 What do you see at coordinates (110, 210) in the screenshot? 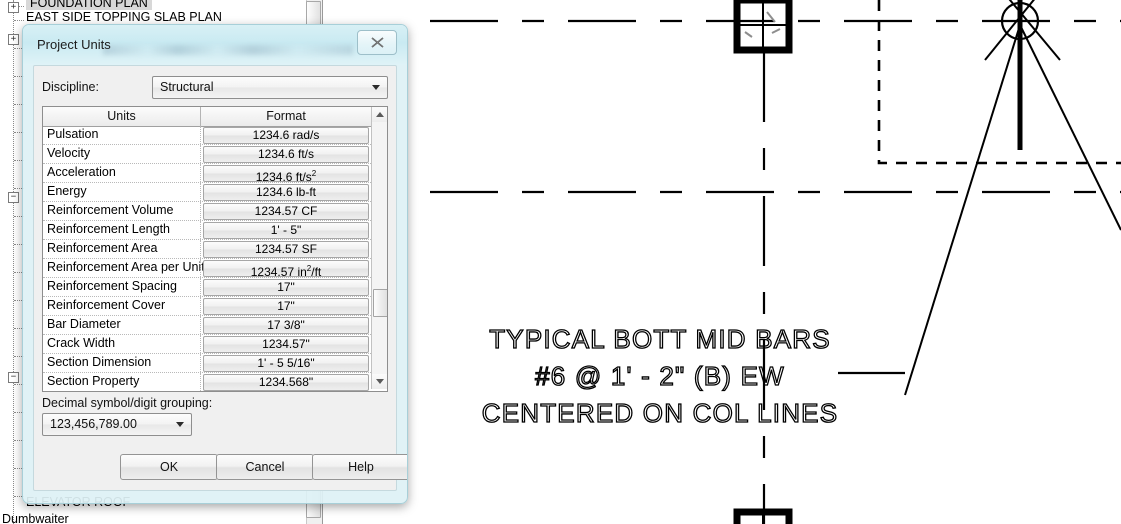
I see `unit-name-cell: Reinforcement Volume` at bounding box center [110, 210].